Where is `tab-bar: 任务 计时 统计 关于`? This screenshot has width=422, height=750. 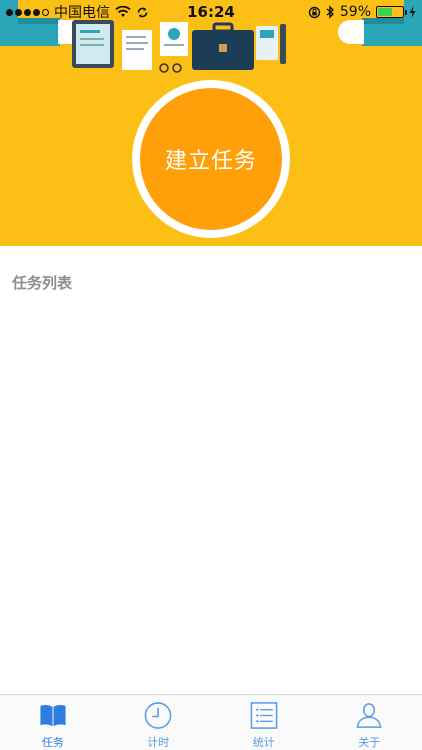
tab-bar: 任务 计时 统计 关于 is located at coordinates (211, 722).